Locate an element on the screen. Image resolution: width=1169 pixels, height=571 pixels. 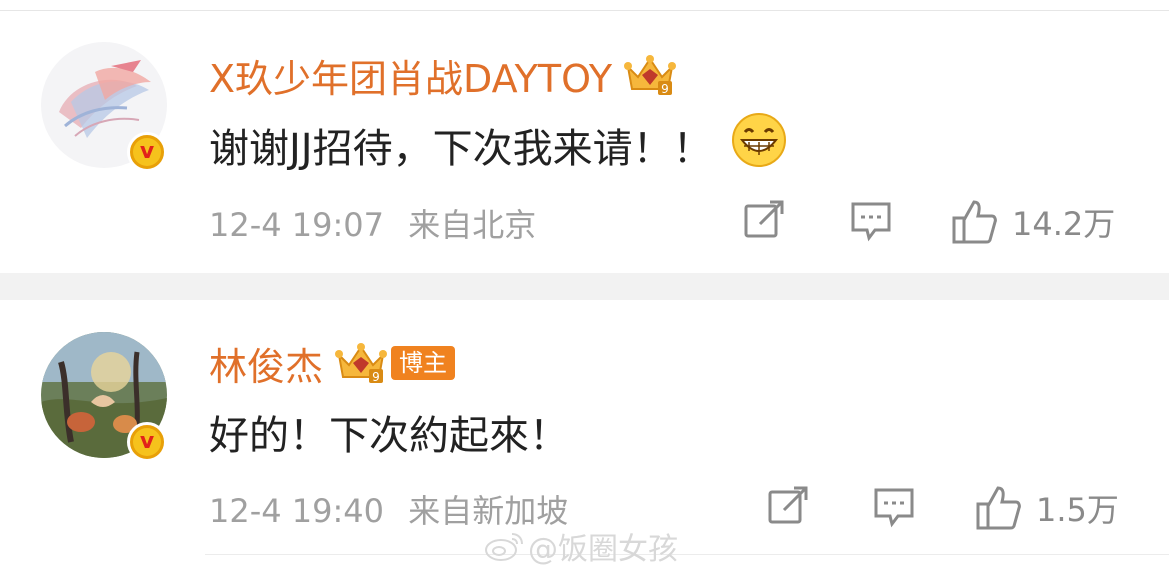
like-button: 1.5万 is located at coordinates (1046, 508).